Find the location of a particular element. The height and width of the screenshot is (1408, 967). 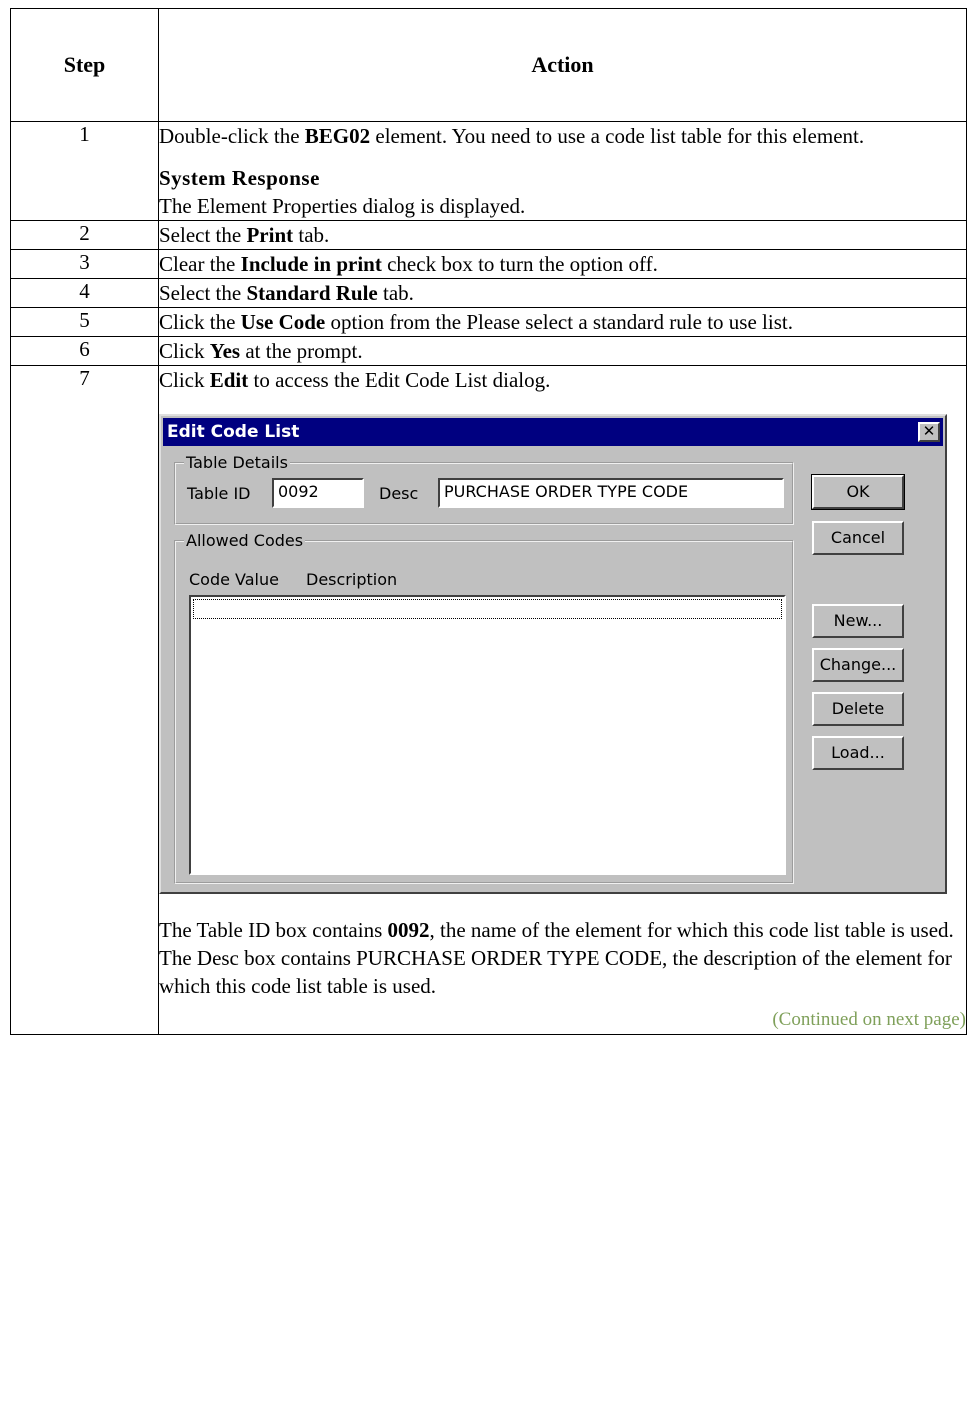

table-id-field: 0092 is located at coordinates (318, 493).